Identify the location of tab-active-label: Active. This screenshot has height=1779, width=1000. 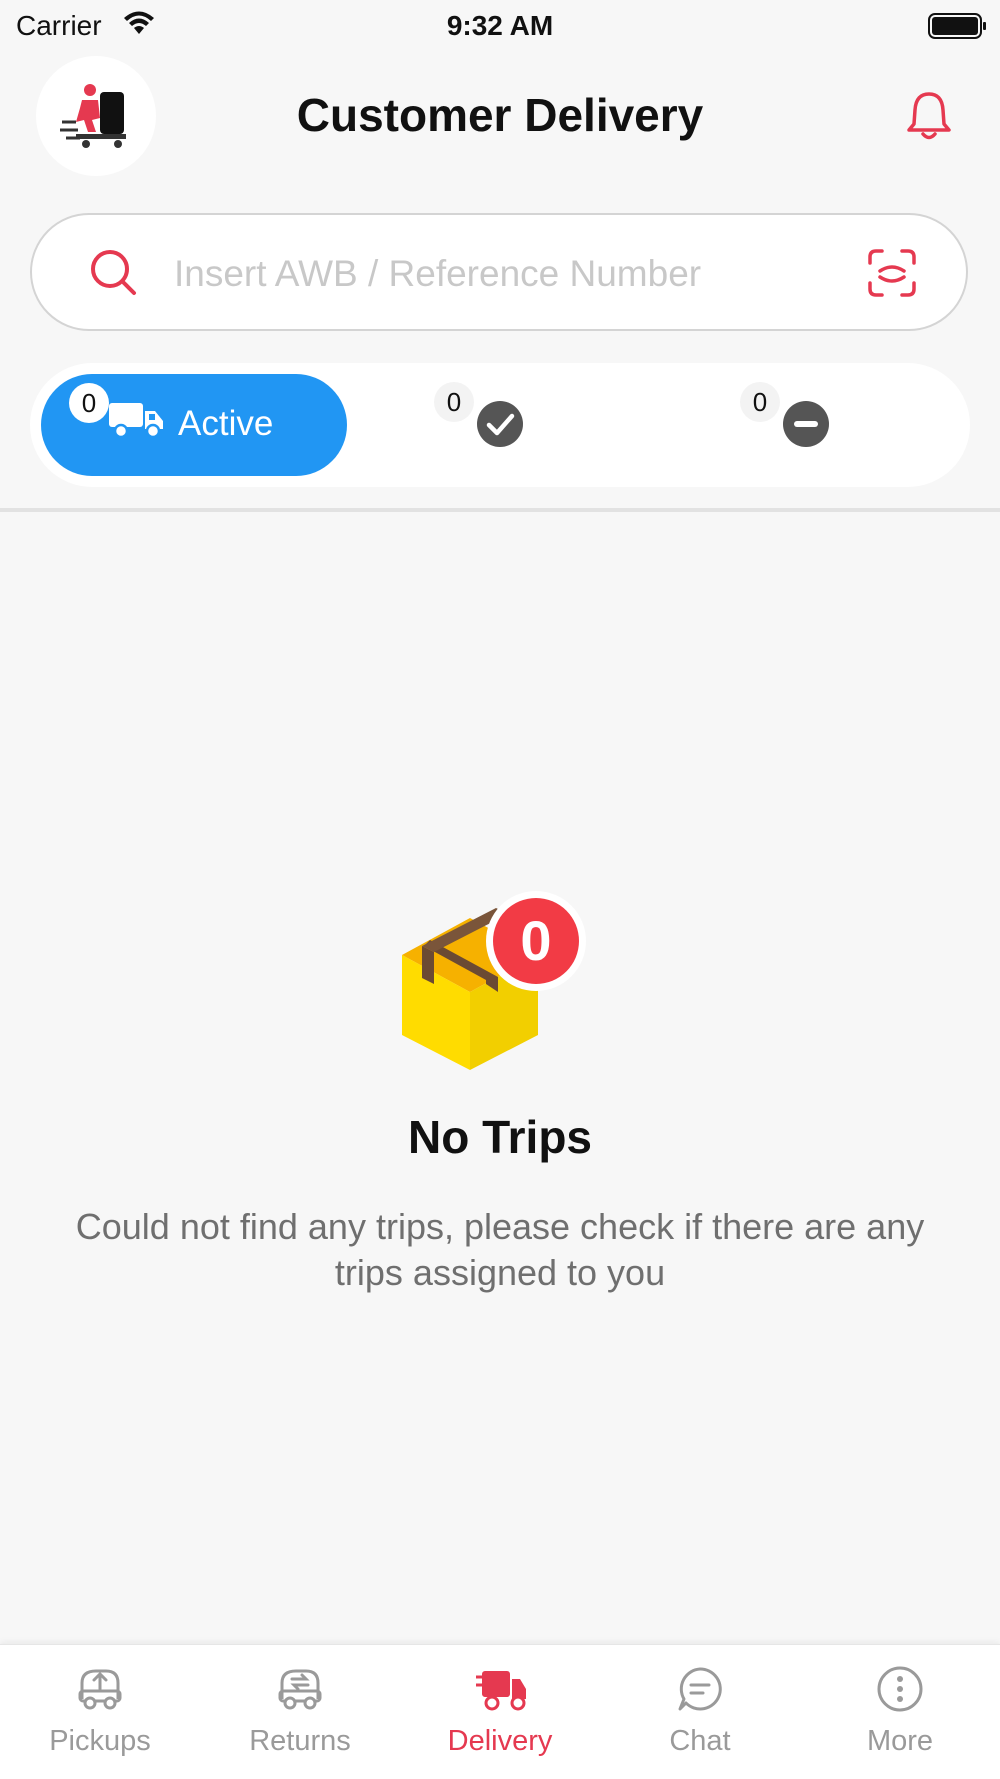
(226, 423).